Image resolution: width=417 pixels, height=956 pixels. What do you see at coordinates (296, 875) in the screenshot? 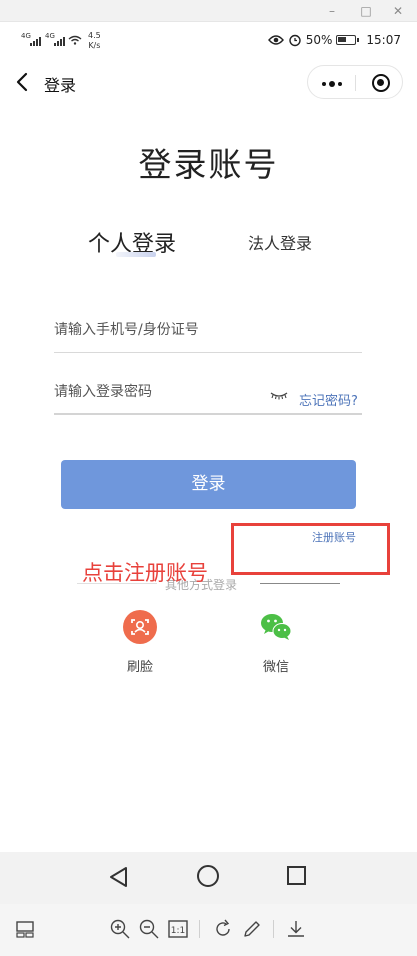
I see `system-recents-icon` at bounding box center [296, 875].